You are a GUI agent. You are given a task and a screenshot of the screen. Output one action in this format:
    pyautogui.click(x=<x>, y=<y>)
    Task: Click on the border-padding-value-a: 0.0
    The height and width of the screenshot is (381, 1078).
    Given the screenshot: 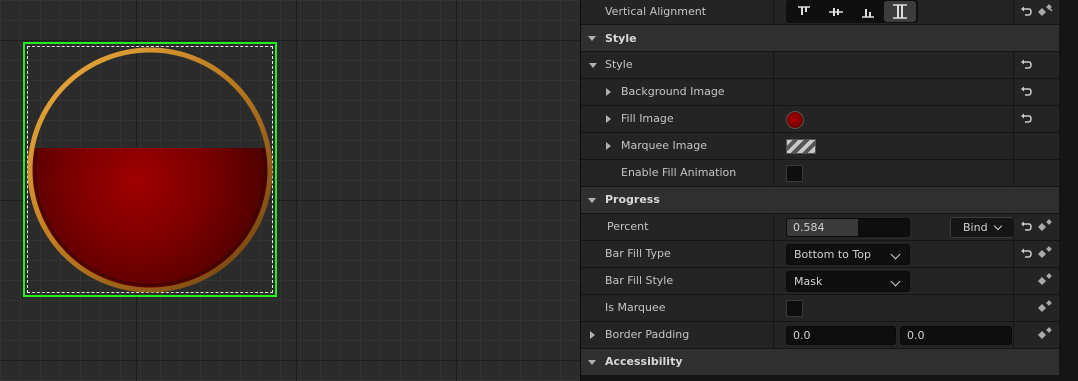 What is the action you would take?
    pyautogui.click(x=802, y=335)
    